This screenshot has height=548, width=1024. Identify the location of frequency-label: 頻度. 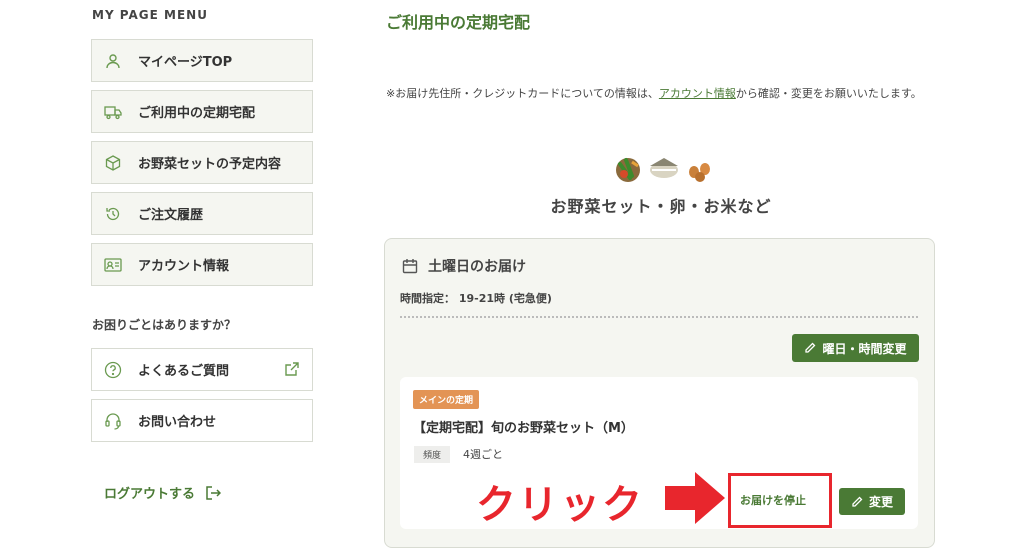
(432, 454).